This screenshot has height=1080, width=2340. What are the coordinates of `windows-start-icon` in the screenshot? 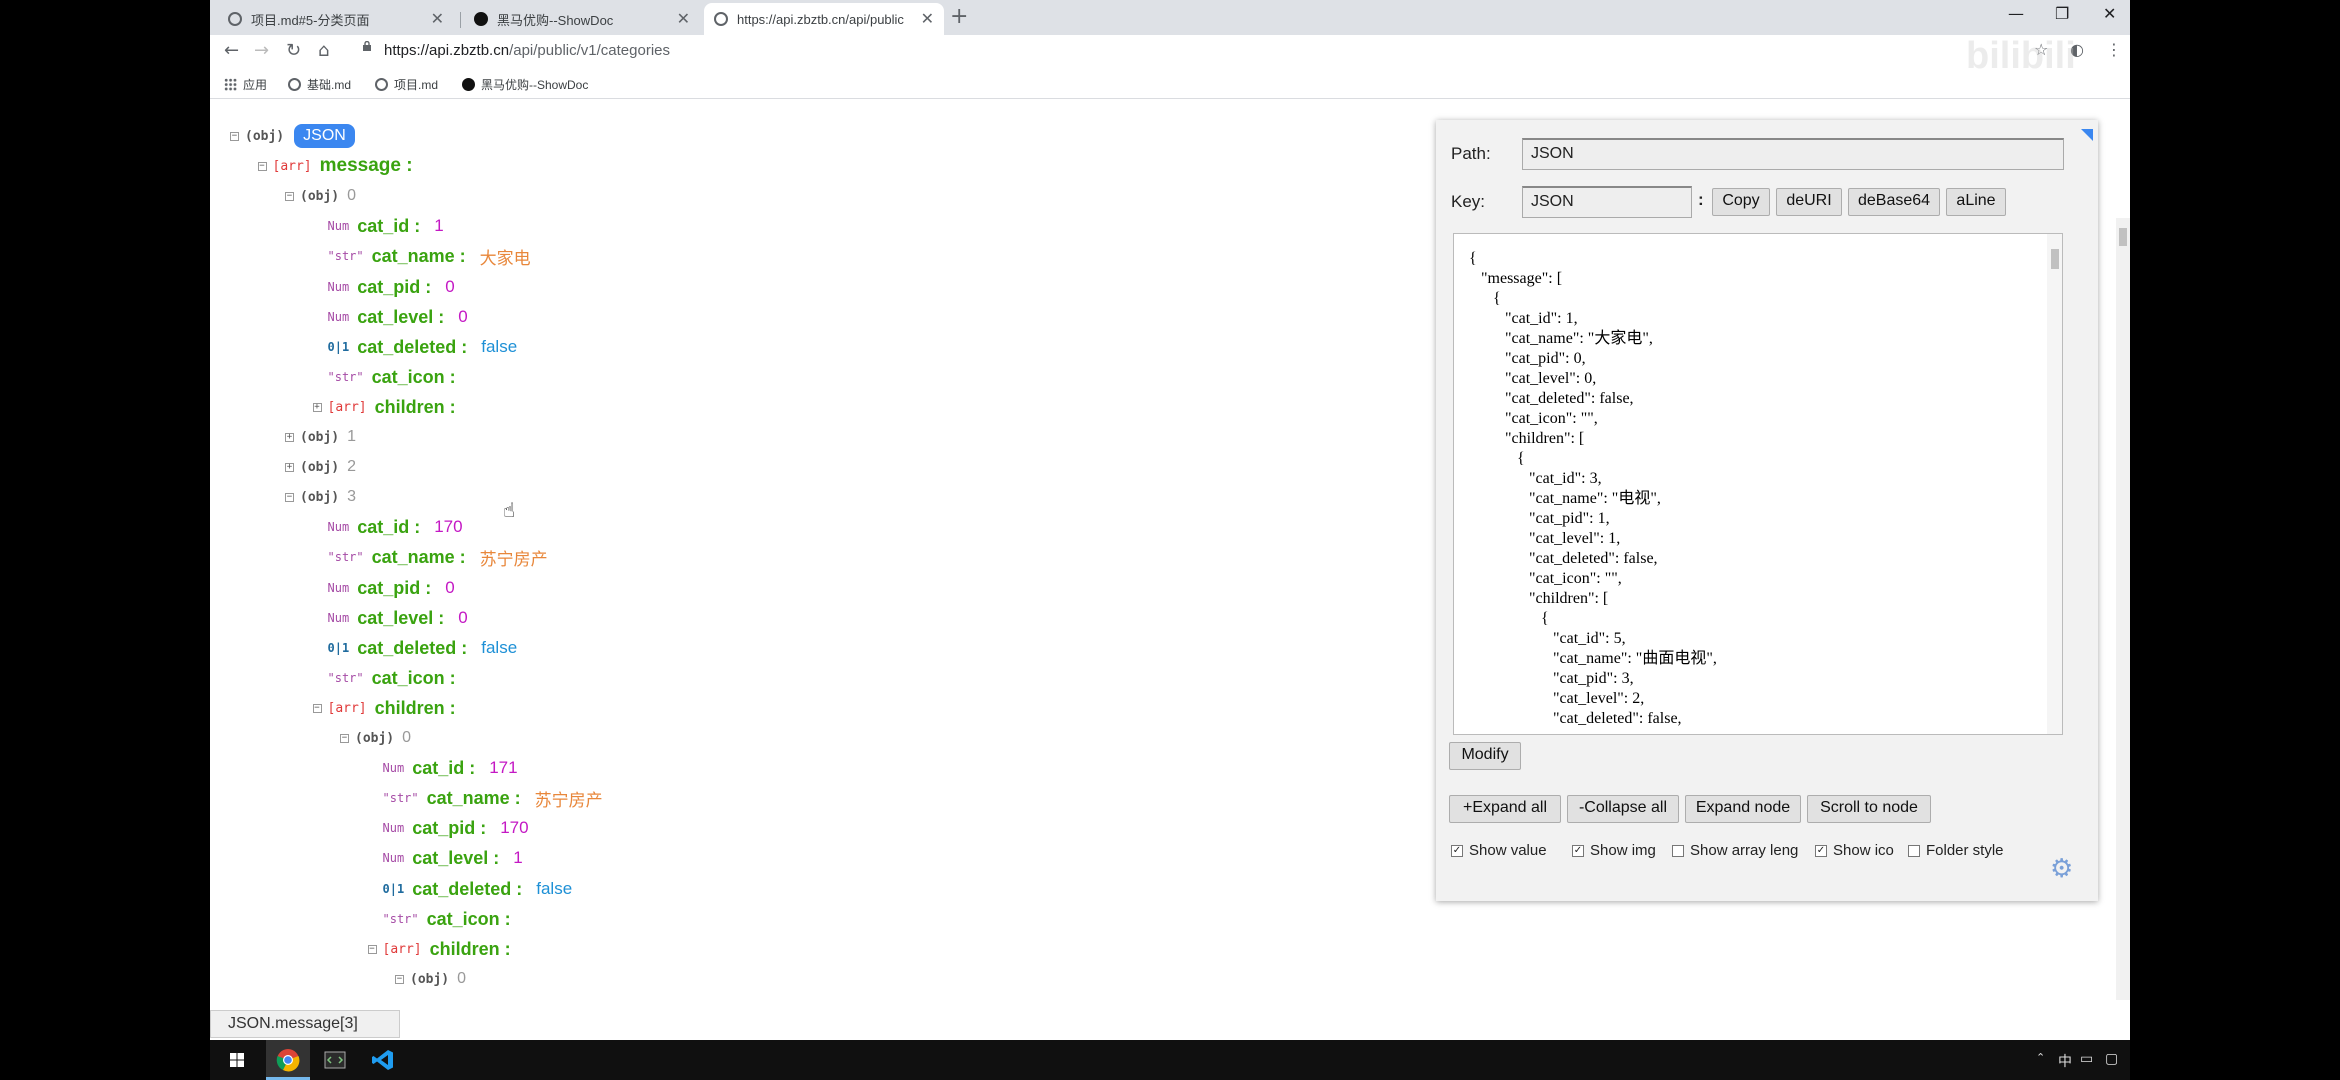 It's located at (237, 1060).